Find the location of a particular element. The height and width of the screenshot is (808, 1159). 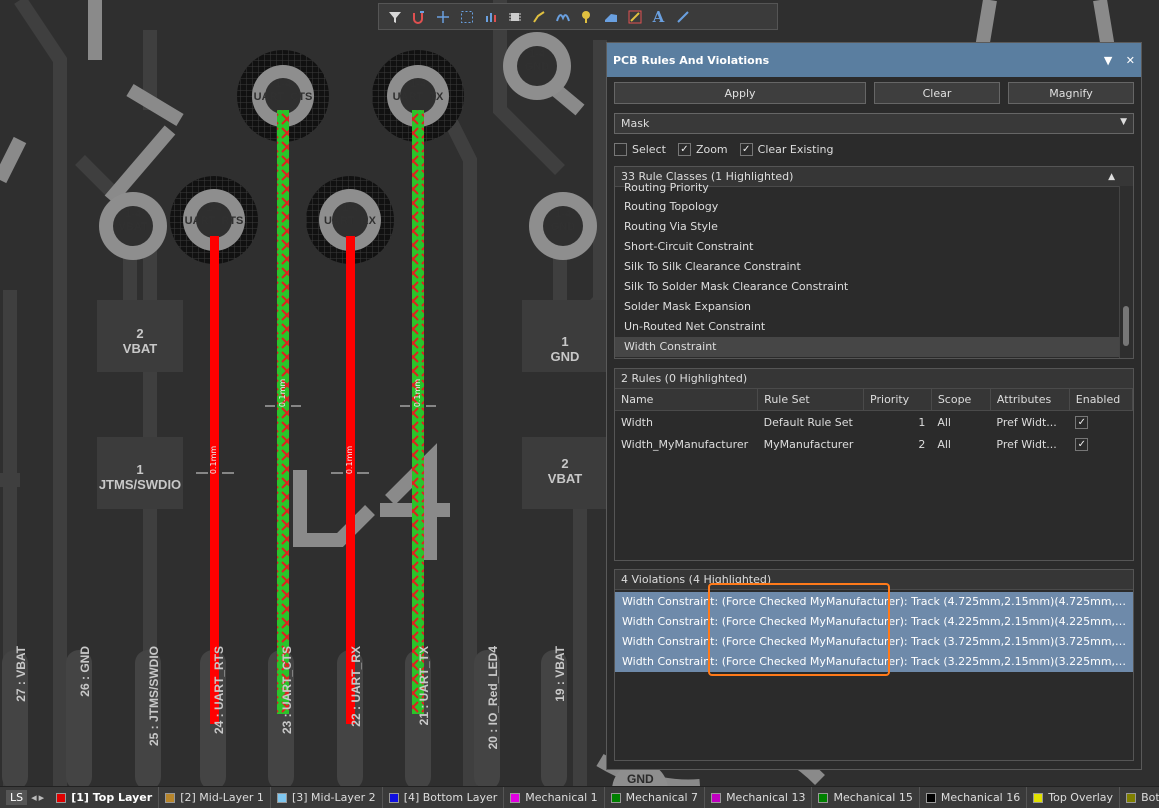

polygon-icon is located at coordinates (610, 17).